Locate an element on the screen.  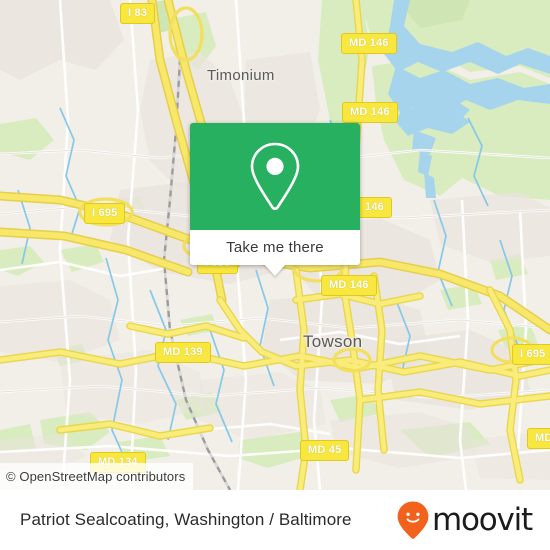
take-me-there-label: Take me there is located at coordinates (275, 247).